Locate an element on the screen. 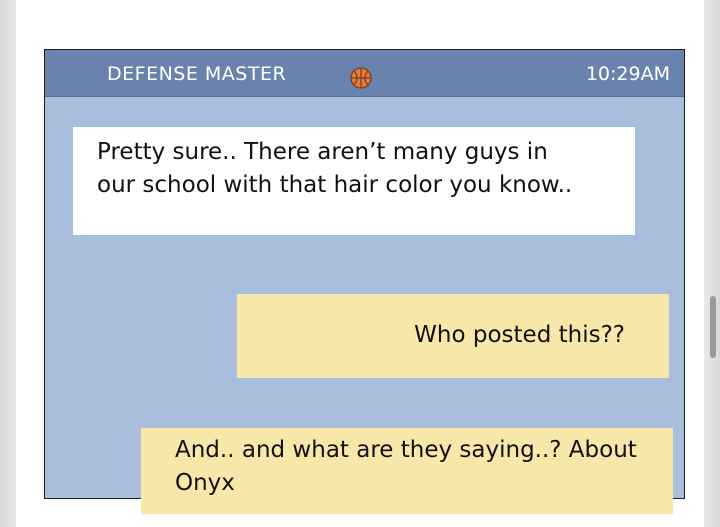  message-line: Onyx is located at coordinates (205, 483).